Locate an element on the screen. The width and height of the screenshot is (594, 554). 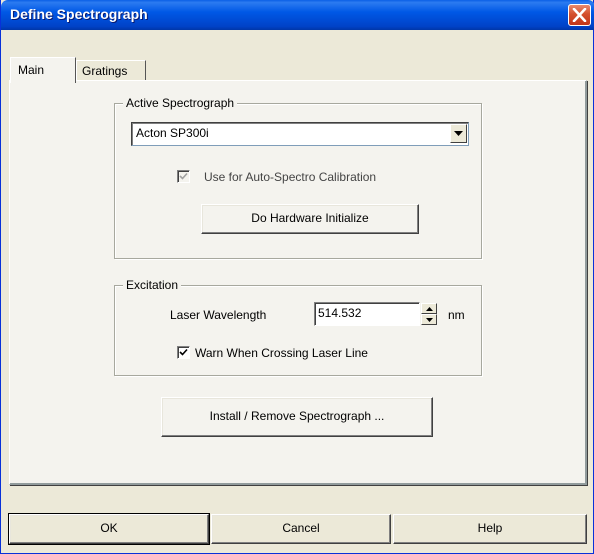
laser-wavelength-label: Laser Wavelength is located at coordinates (218, 315).